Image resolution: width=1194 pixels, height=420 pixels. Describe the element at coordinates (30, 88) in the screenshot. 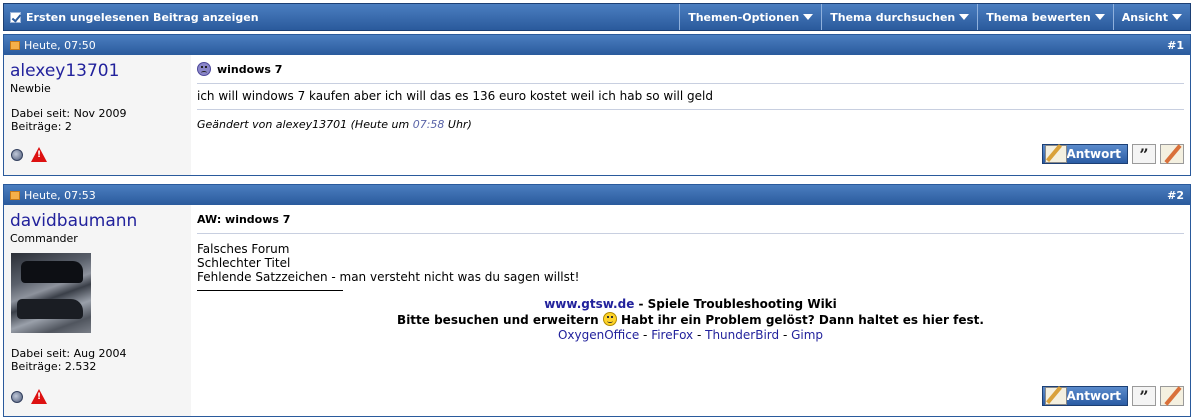

I see `user-title: Newbie` at that location.